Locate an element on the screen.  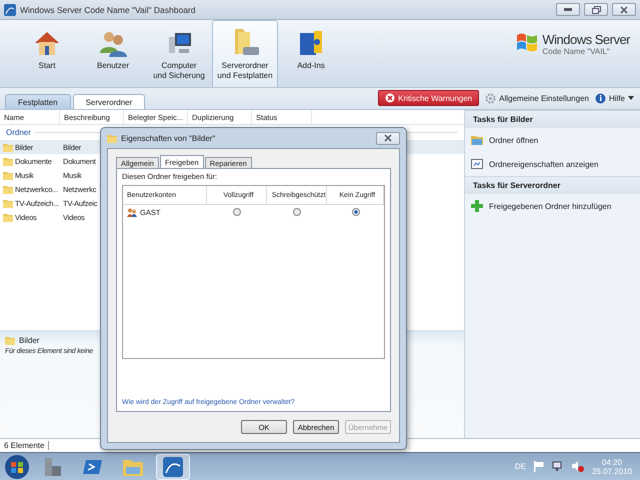
logo-subtitle: Code Name "VAIL" is located at coordinates (576, 51).